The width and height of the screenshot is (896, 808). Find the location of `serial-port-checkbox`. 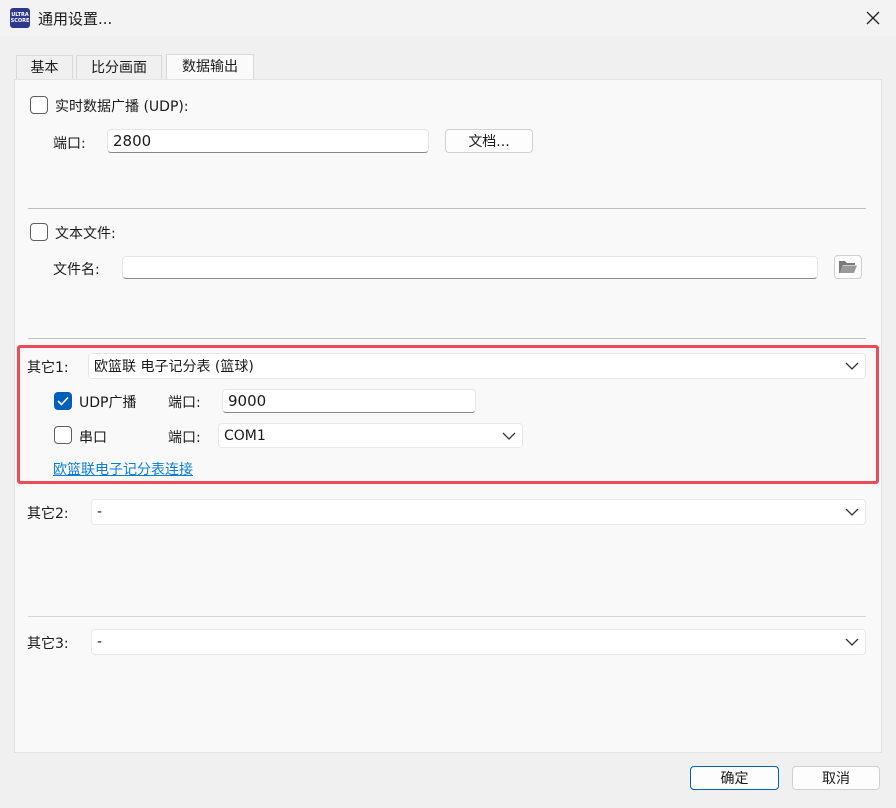

serial-port-checkbox is located at coordinates (63, 435).